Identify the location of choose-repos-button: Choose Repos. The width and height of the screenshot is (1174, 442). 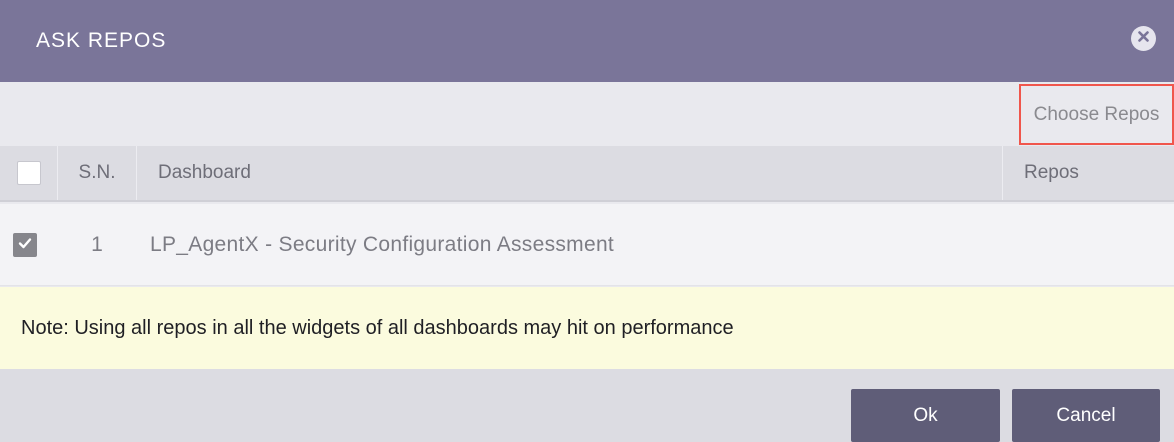
(1096, 114).